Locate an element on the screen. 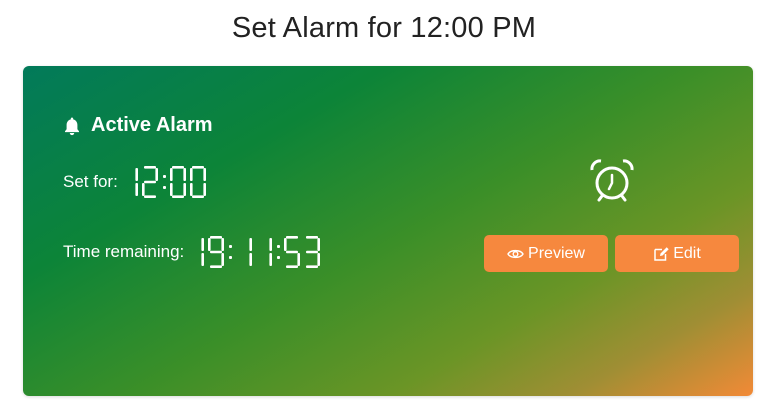 The image size is (768, 404). edit-icon is located at coordinates (661, 253).